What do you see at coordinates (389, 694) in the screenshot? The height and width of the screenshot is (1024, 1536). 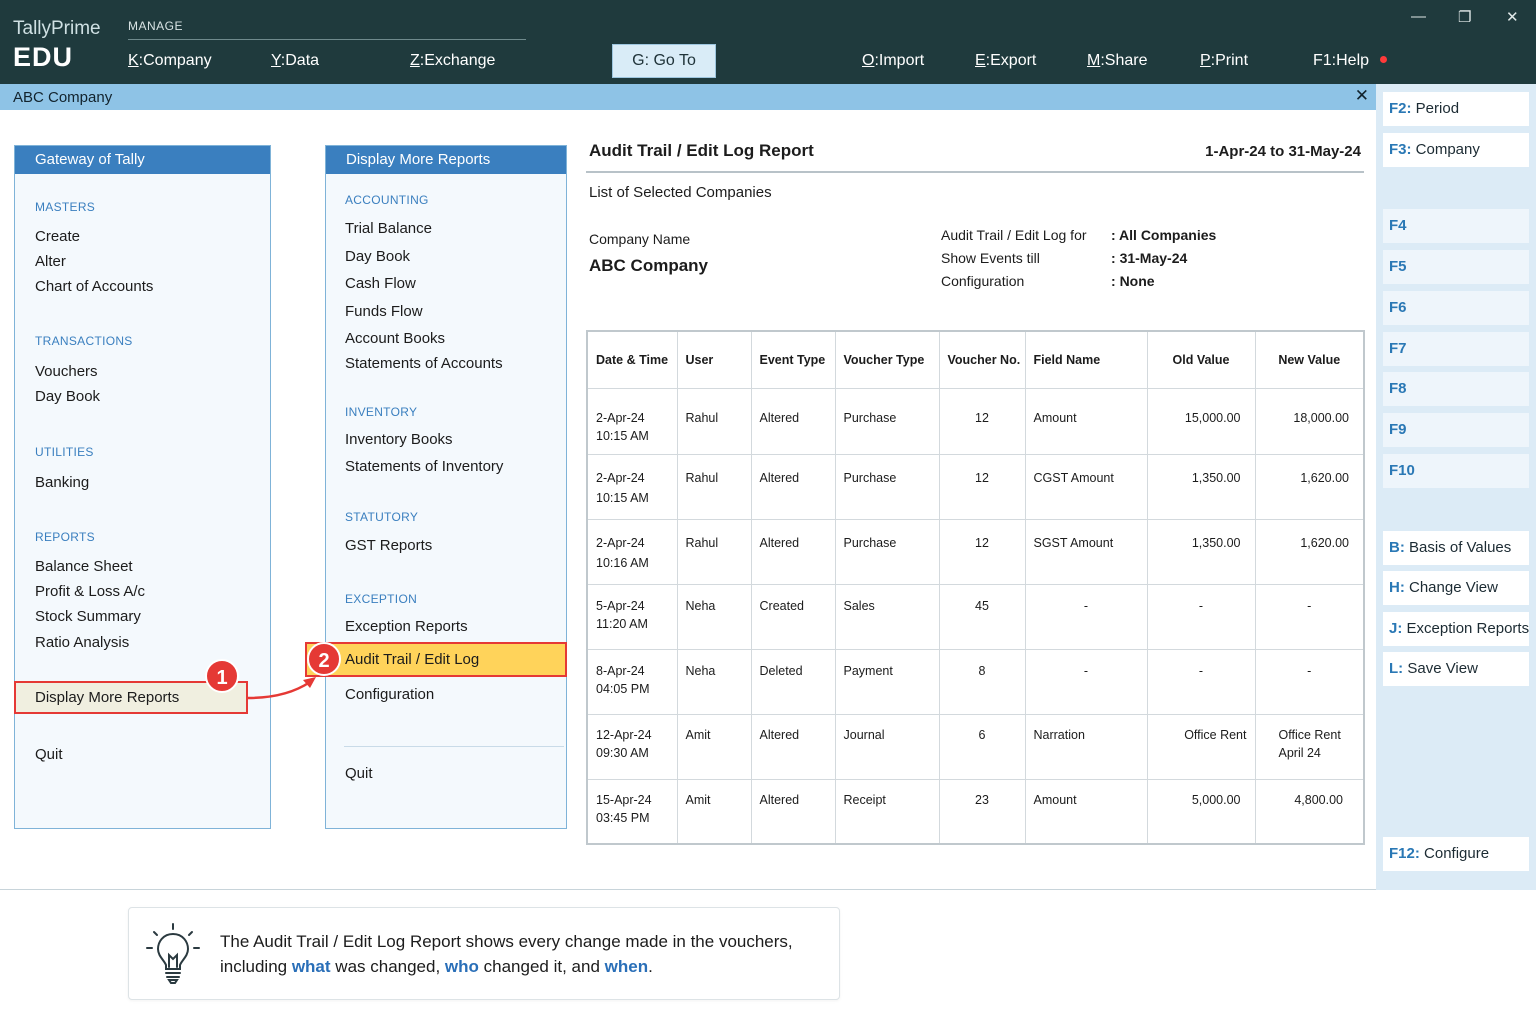 I see `menu-item-configuration: Configuration` at bounding box center [389, 694].